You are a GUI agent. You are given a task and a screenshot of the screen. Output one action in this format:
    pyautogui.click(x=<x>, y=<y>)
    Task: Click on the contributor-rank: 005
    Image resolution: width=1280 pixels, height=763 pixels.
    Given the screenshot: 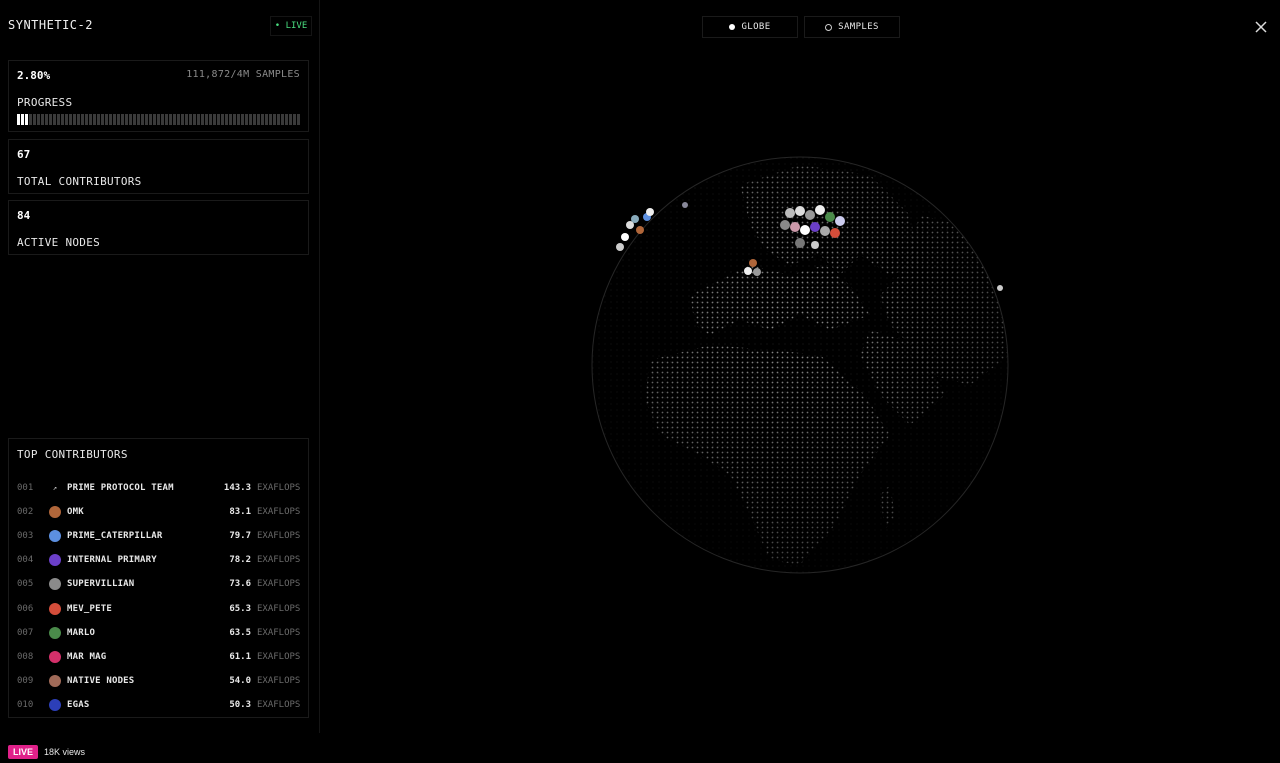 What is the action you would take?
    pyautogui.click(x=25, y=584)
    